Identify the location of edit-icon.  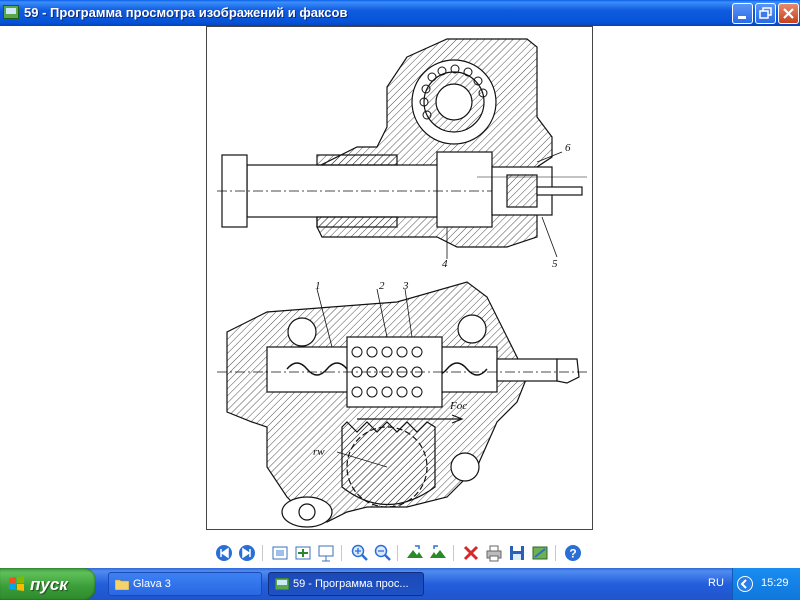
(540, 553).